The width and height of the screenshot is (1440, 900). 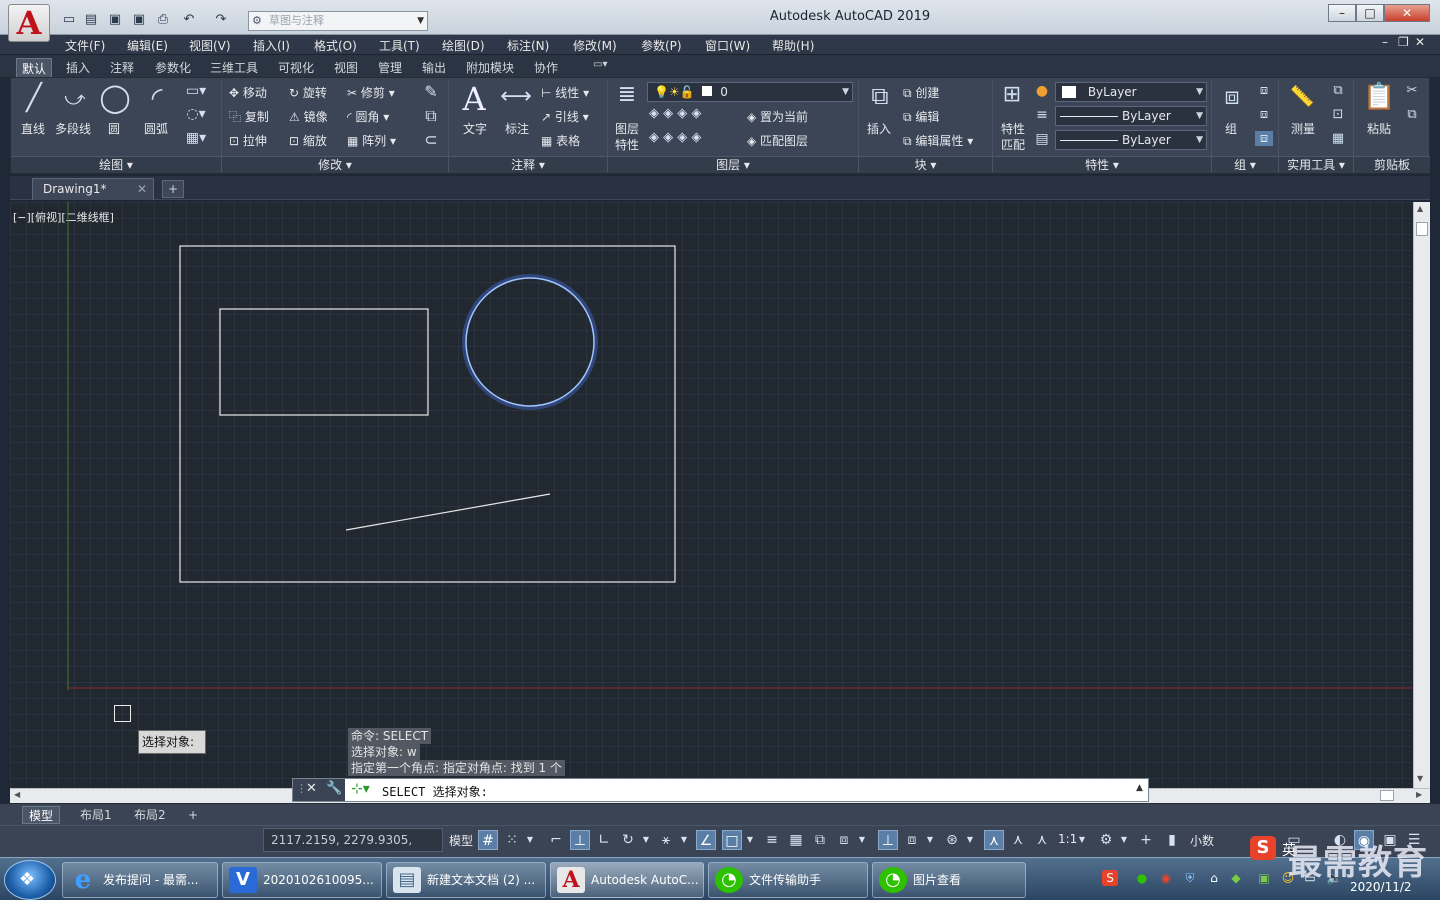 I want to click on text-tool-label: 文字, so click(x=475, y=128).